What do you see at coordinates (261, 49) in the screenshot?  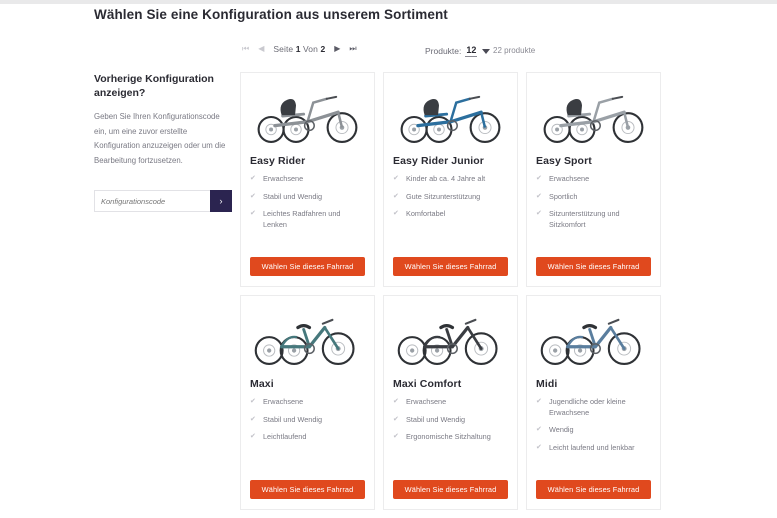 I see `prev-page-icon: ◀` at bounding box center [261, 49].